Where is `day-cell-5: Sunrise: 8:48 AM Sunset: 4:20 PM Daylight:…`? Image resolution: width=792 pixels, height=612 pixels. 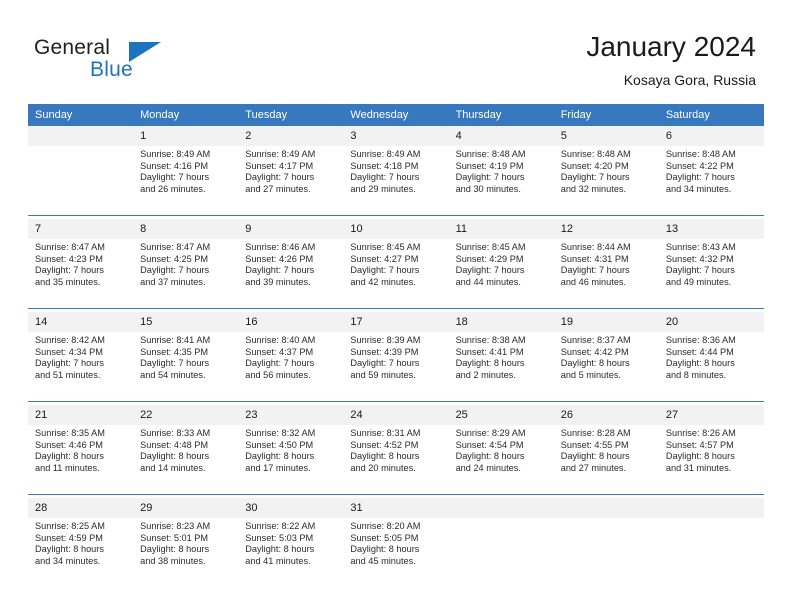
day-cell-5: Sunrise: 8:48 AM Sunset: 4:20 PM Daylight:… is located at coordinates (606, 181).